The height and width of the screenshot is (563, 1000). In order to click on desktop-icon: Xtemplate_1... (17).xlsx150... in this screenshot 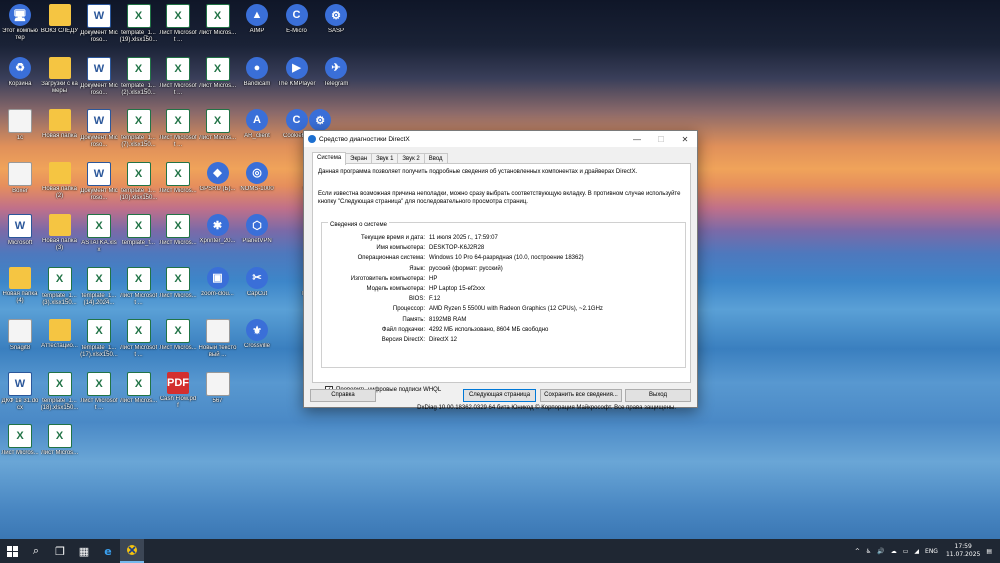, I will do `click(99, 343)`.